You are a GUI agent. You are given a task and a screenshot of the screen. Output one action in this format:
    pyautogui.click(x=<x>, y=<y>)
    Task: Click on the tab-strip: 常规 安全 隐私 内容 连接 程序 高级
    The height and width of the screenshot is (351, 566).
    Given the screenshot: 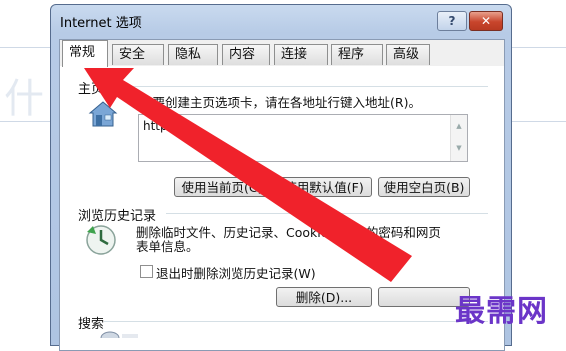 What is the action you would take?
    pyautogui.click(x=282, y=53)
    